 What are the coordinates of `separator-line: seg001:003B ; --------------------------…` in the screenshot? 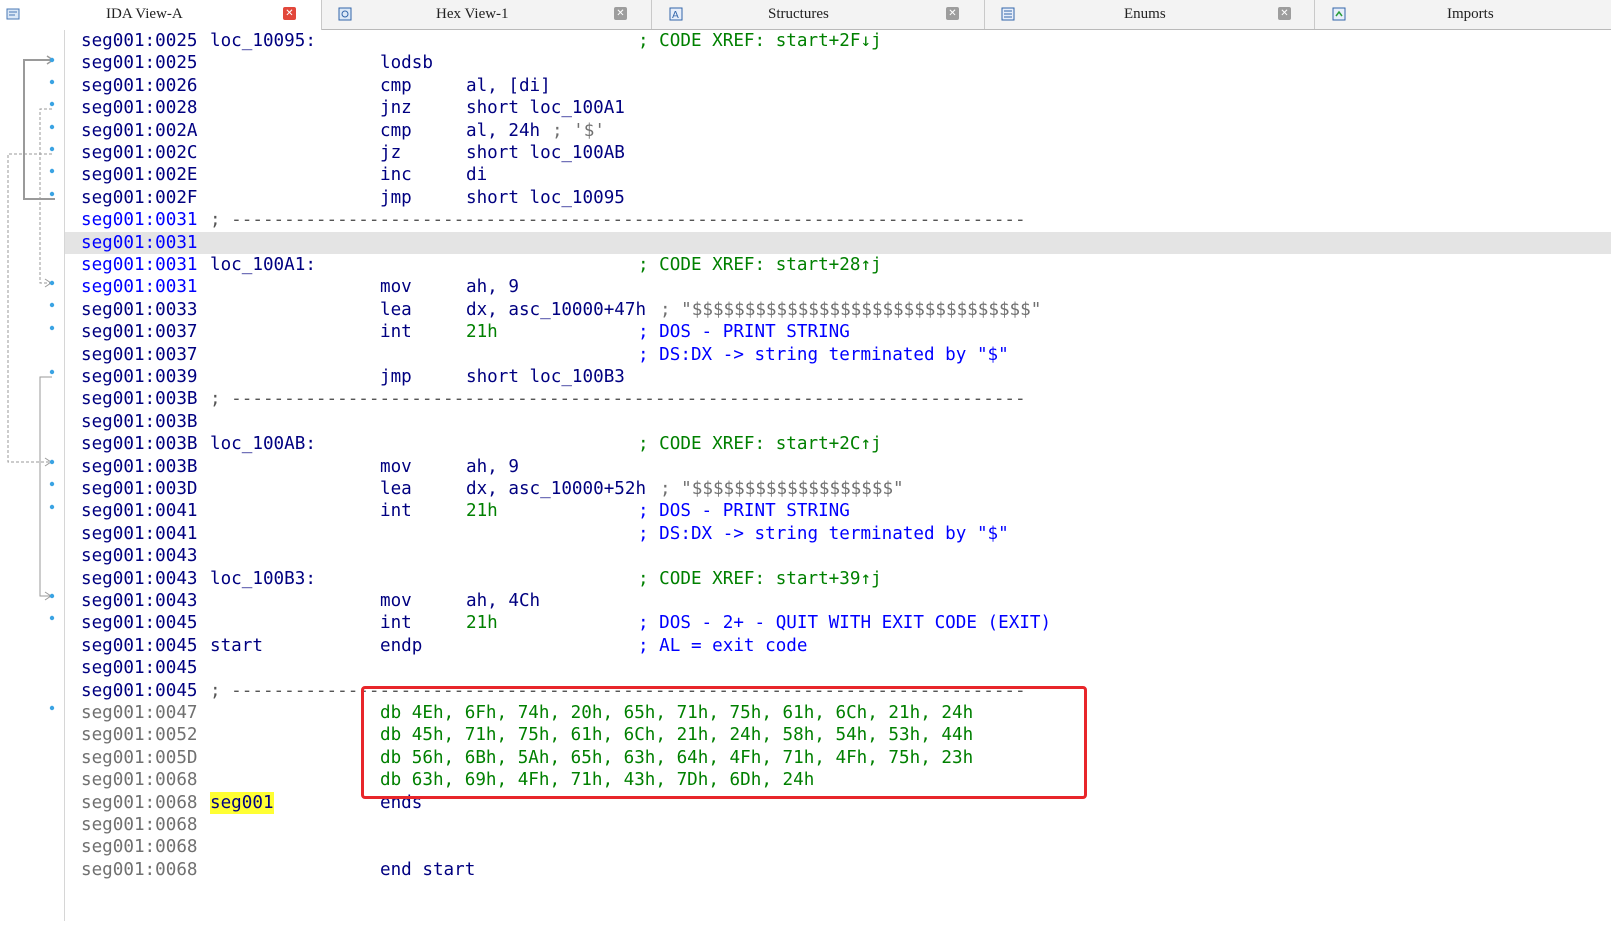 It's located at (838, 399).